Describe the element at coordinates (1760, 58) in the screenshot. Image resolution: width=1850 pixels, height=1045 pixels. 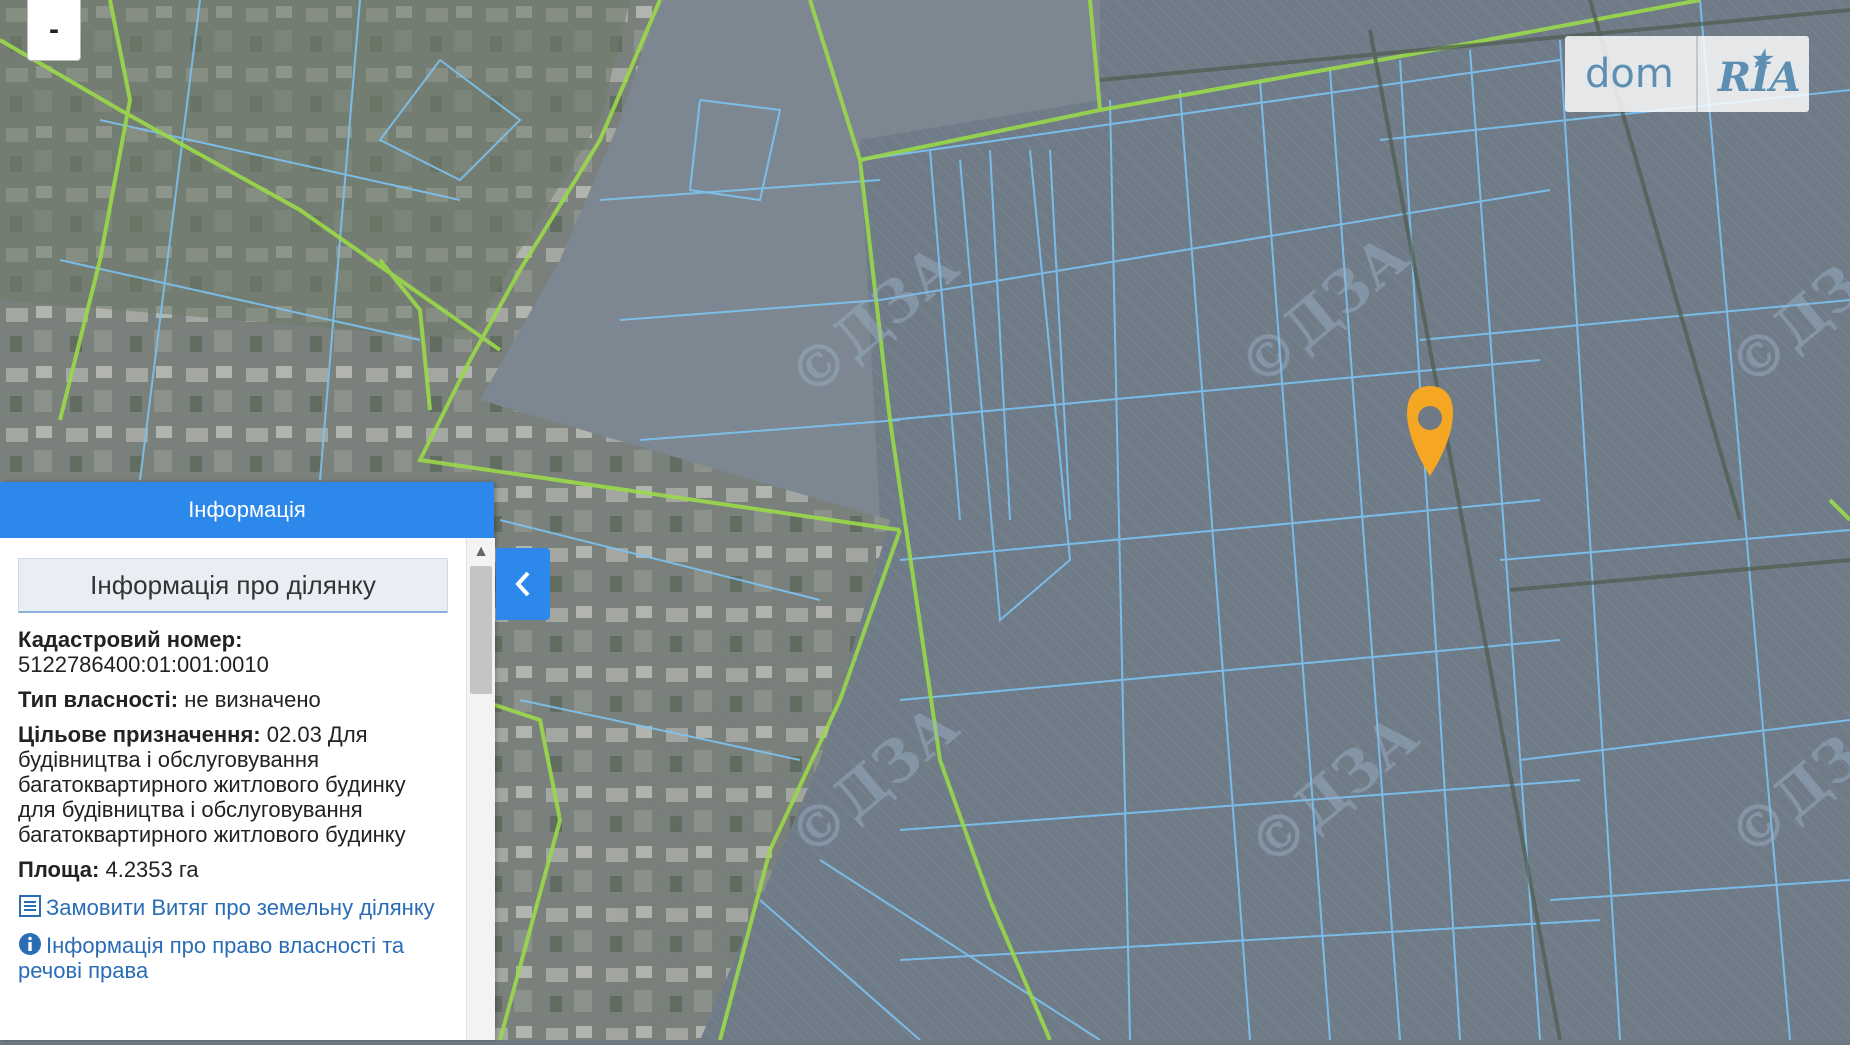
I see `star-icon: ★` at that location.